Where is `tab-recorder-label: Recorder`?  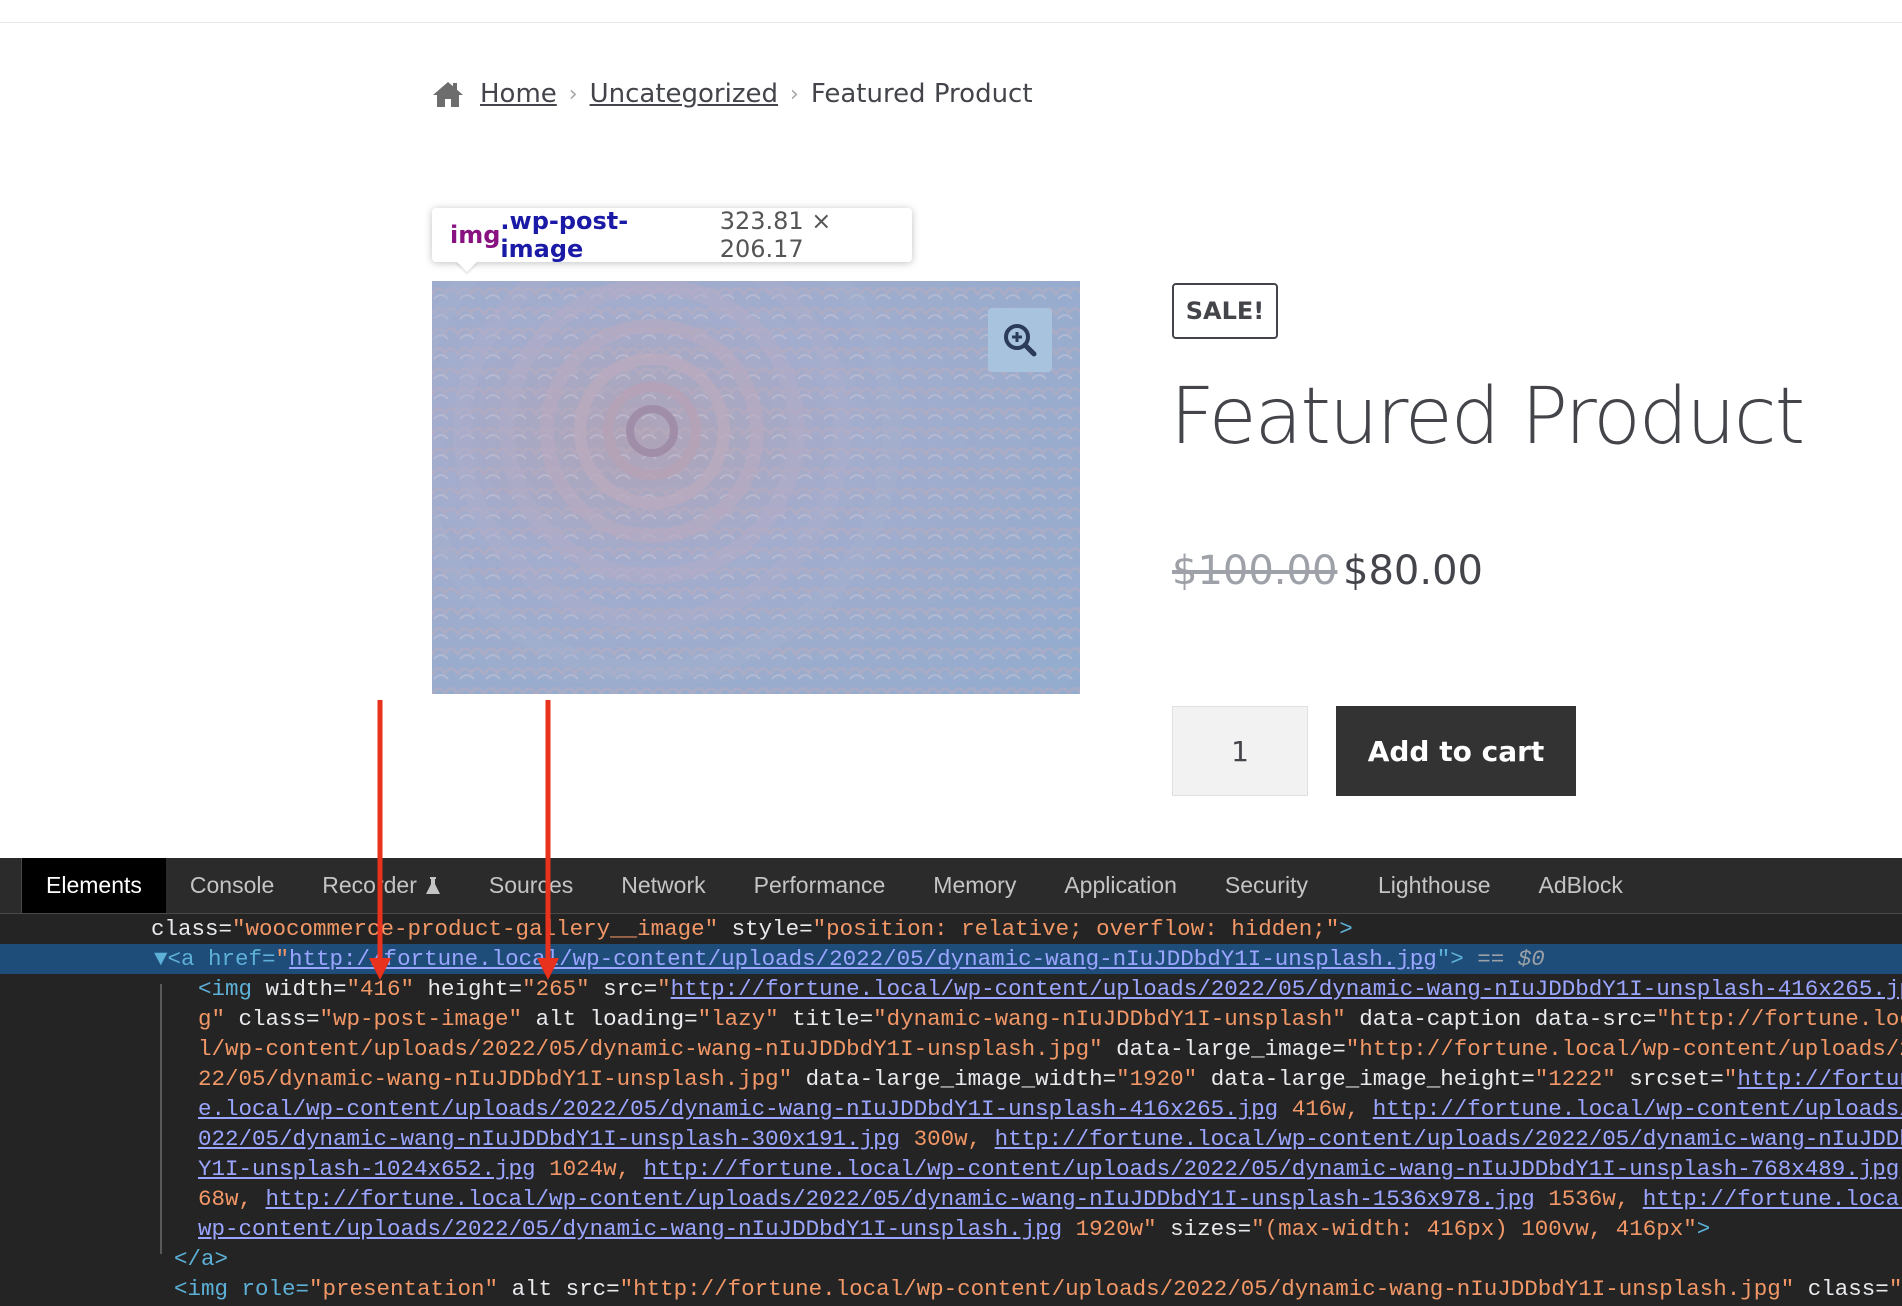 tab-recorder-label: Recorder is located at coordinates (369, 885).